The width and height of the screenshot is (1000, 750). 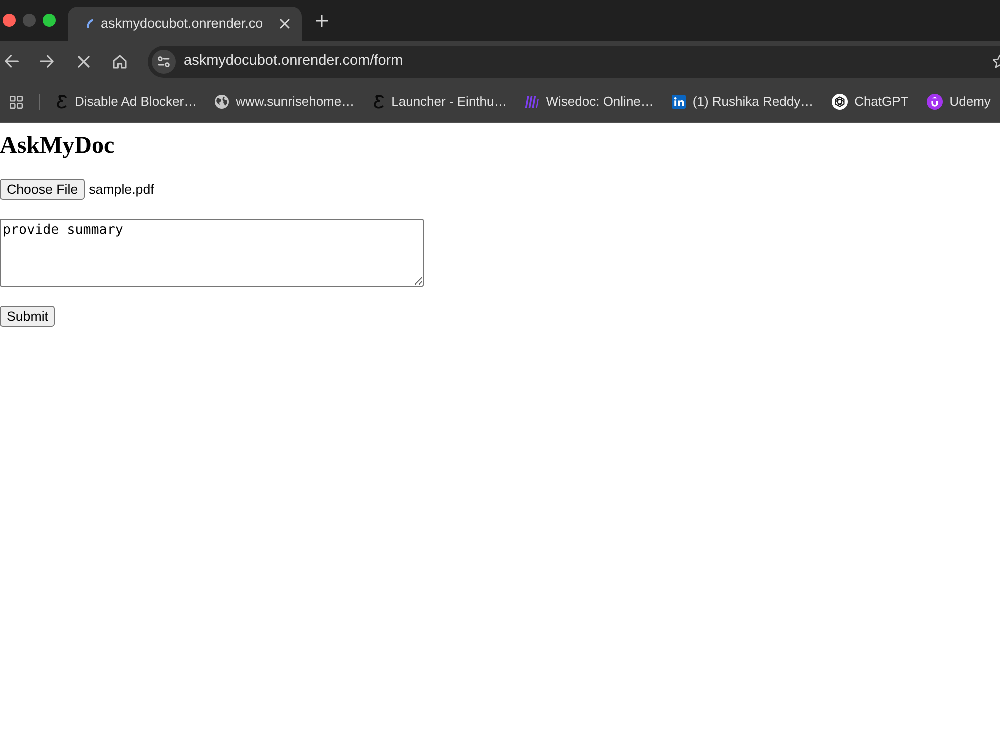 I want to click on stop-icon, so click(x=84, y=62).